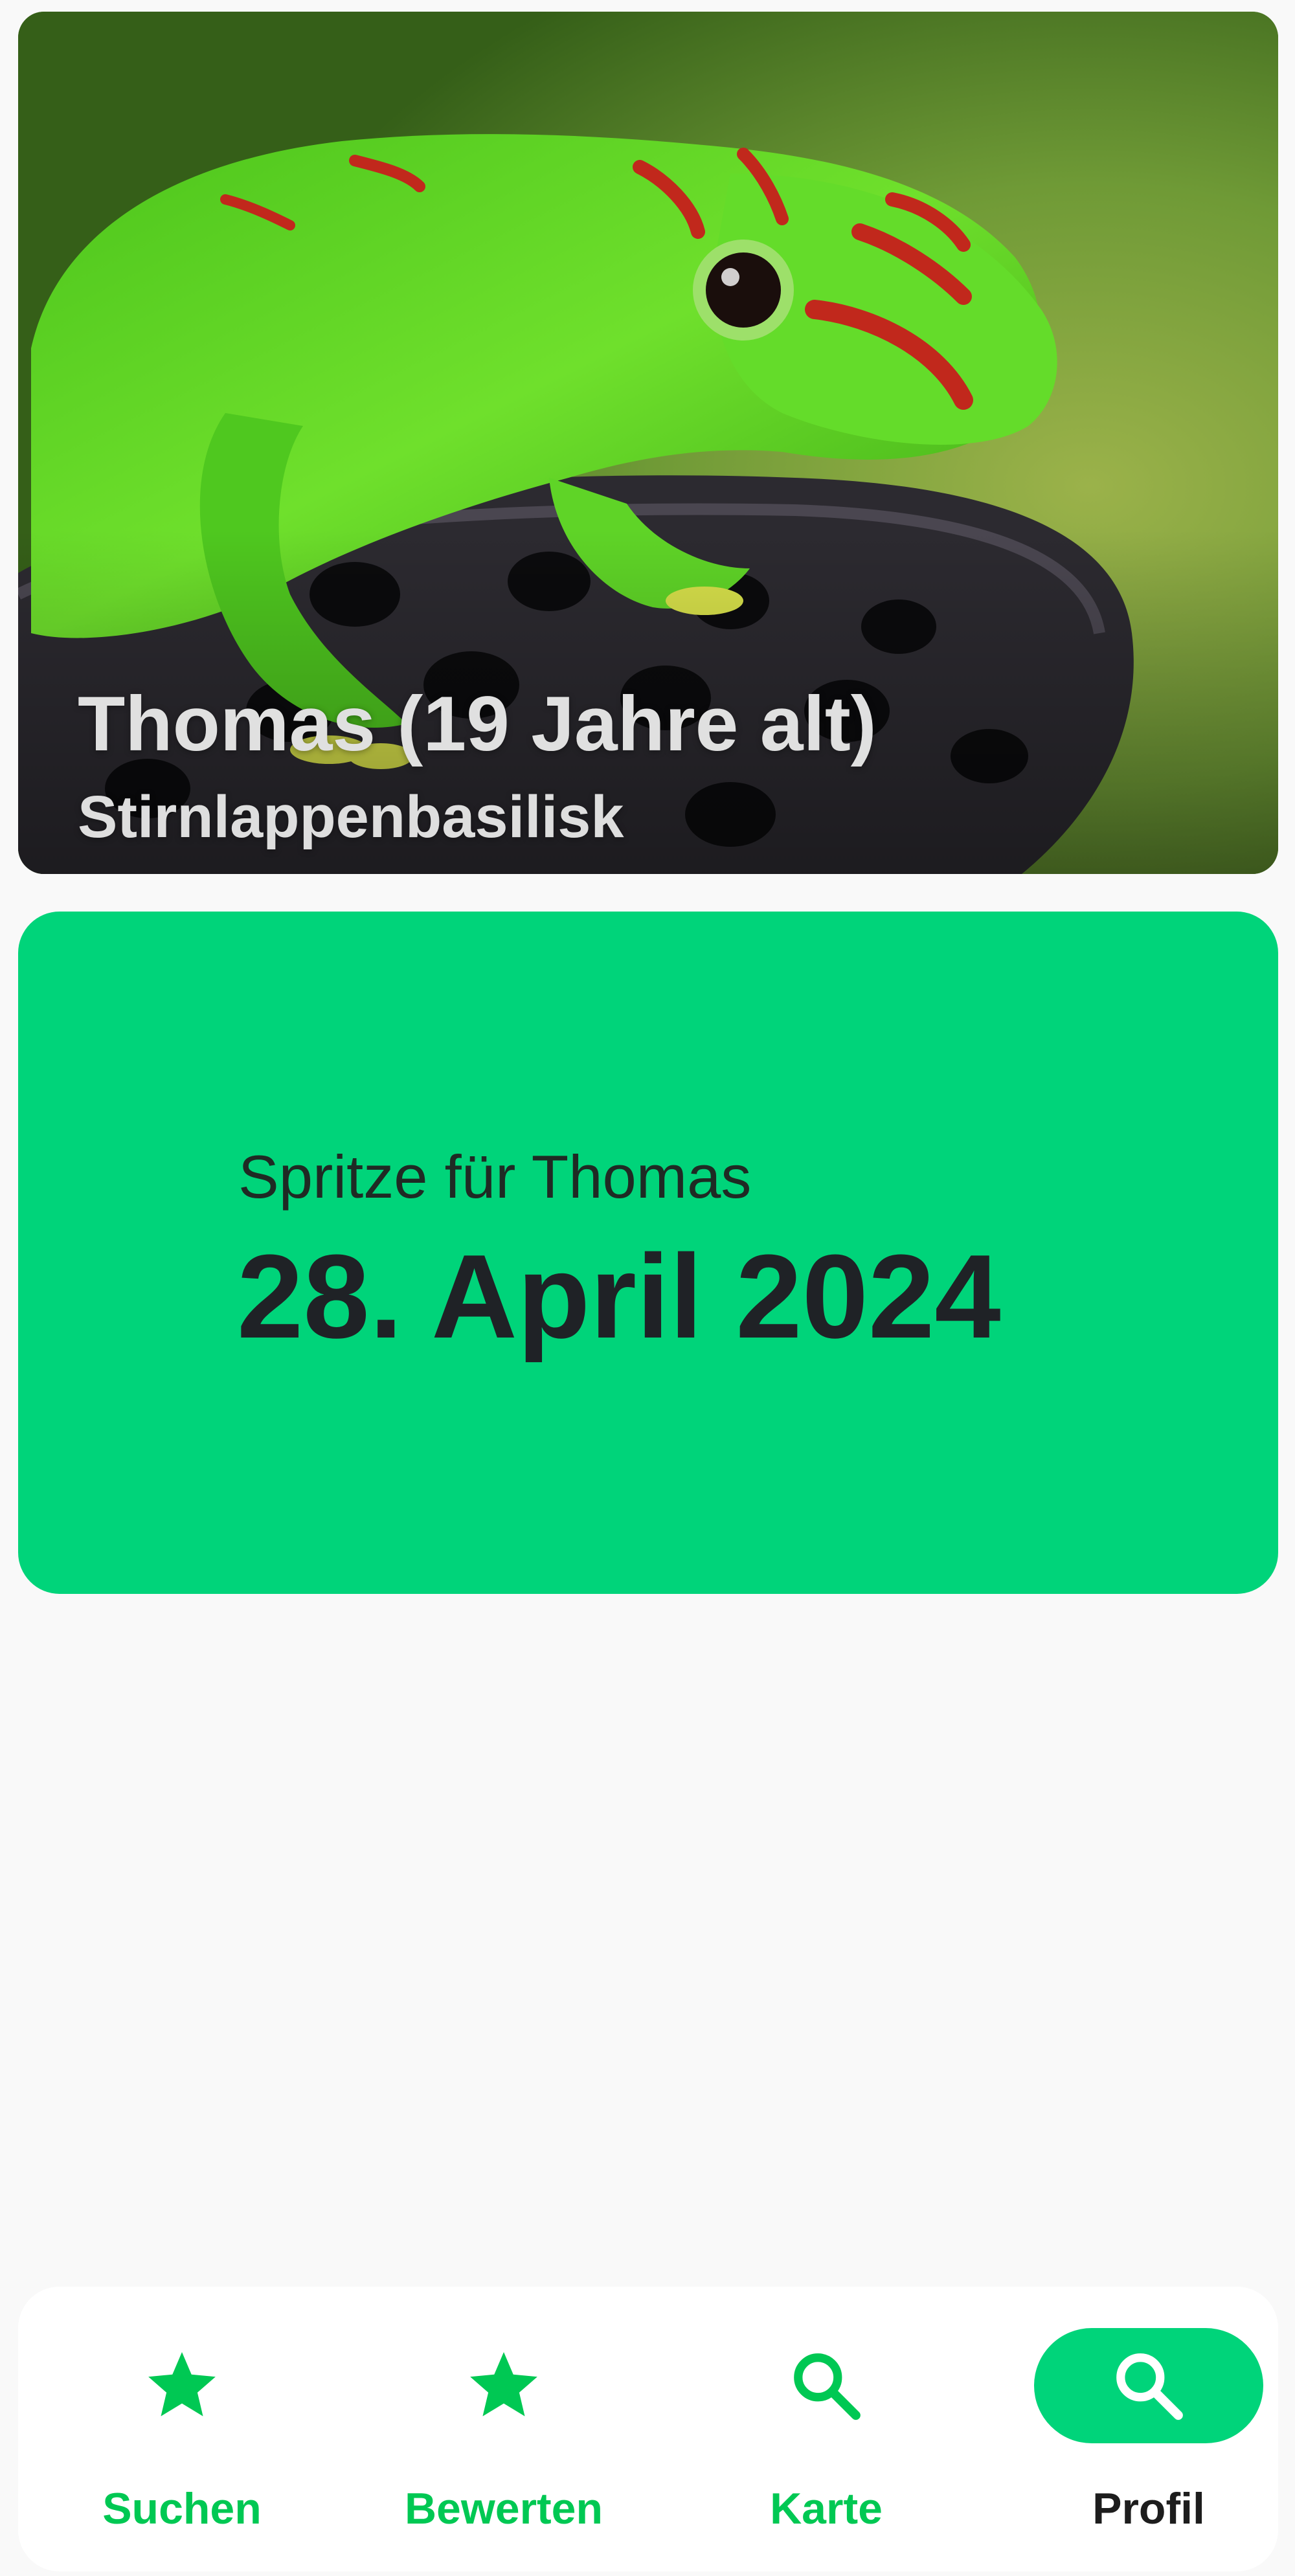 Image resolution: width=1295 pixels, height=2576 pixels. Describe the element at coordinates (619, 1296) in the screenshot. I see `appointment-date: 28. April 2024` at that location.